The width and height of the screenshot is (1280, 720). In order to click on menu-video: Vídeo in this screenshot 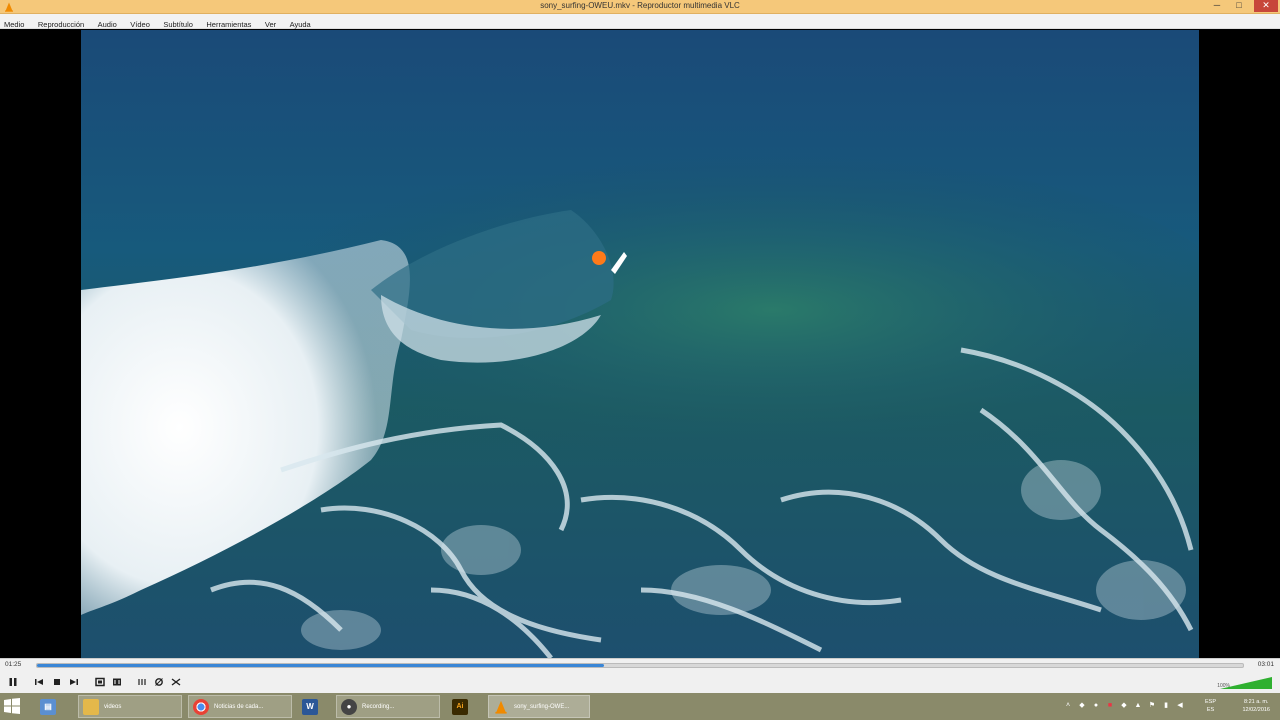, I will do `click(140, 23)`.